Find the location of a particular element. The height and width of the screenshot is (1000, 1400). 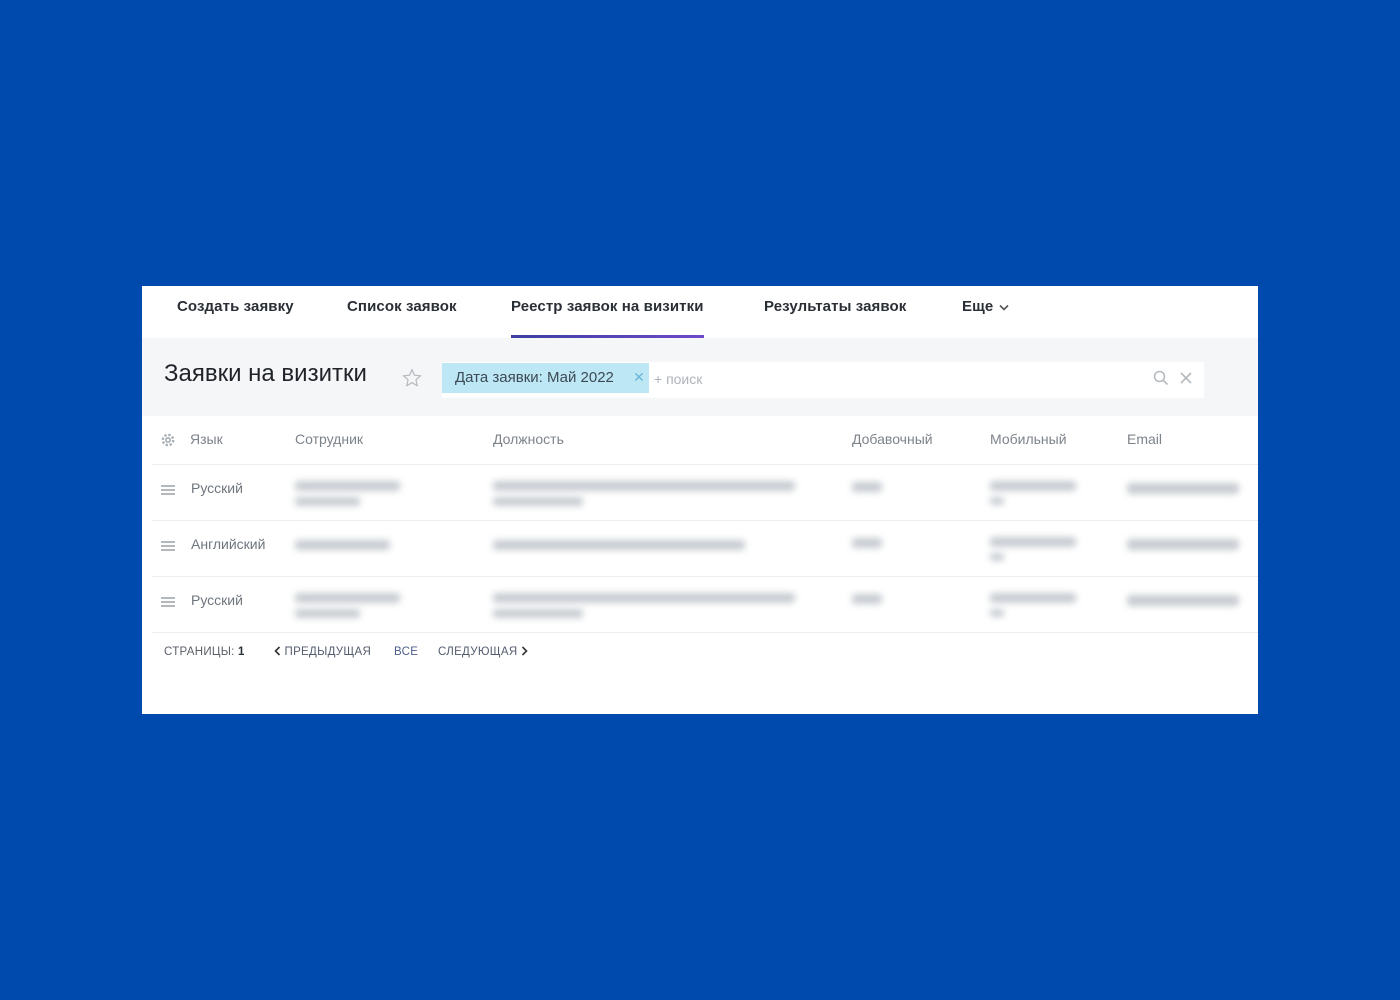

column-header-position: Должность is located at coordinates (528, 439).